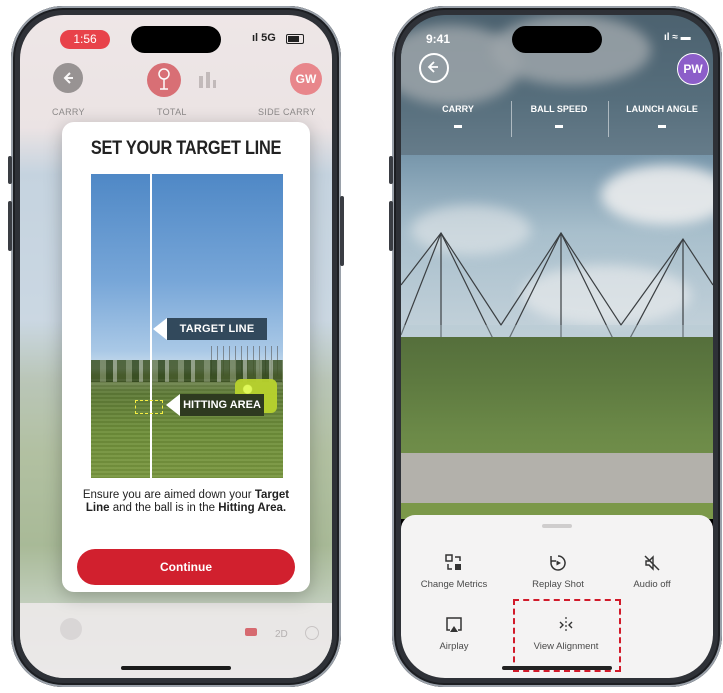 The width and height of the screenshot is (723, 693). I want to click on chart-icon, so click(207, 80).